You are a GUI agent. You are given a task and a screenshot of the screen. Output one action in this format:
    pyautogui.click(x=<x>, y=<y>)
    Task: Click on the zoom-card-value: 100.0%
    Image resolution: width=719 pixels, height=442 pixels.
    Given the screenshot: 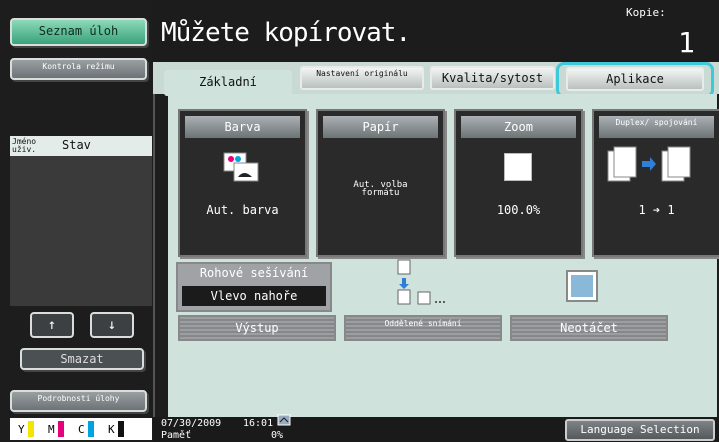 What is the action you would take?
    pyautogui.click(x=518, y=210)
    